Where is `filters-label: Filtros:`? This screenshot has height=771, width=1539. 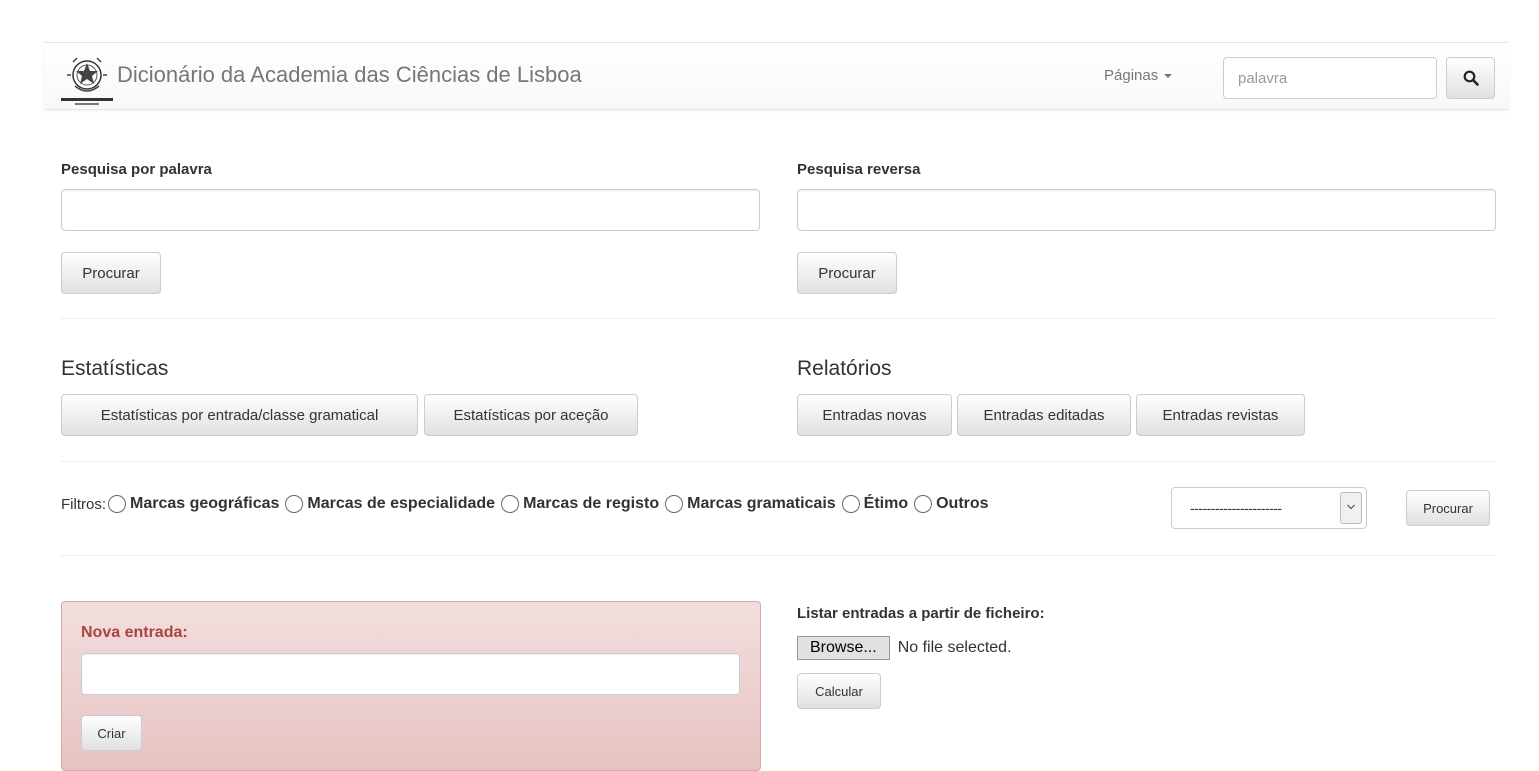
filters-label: Filtros: is located at coordinates (83, 504).